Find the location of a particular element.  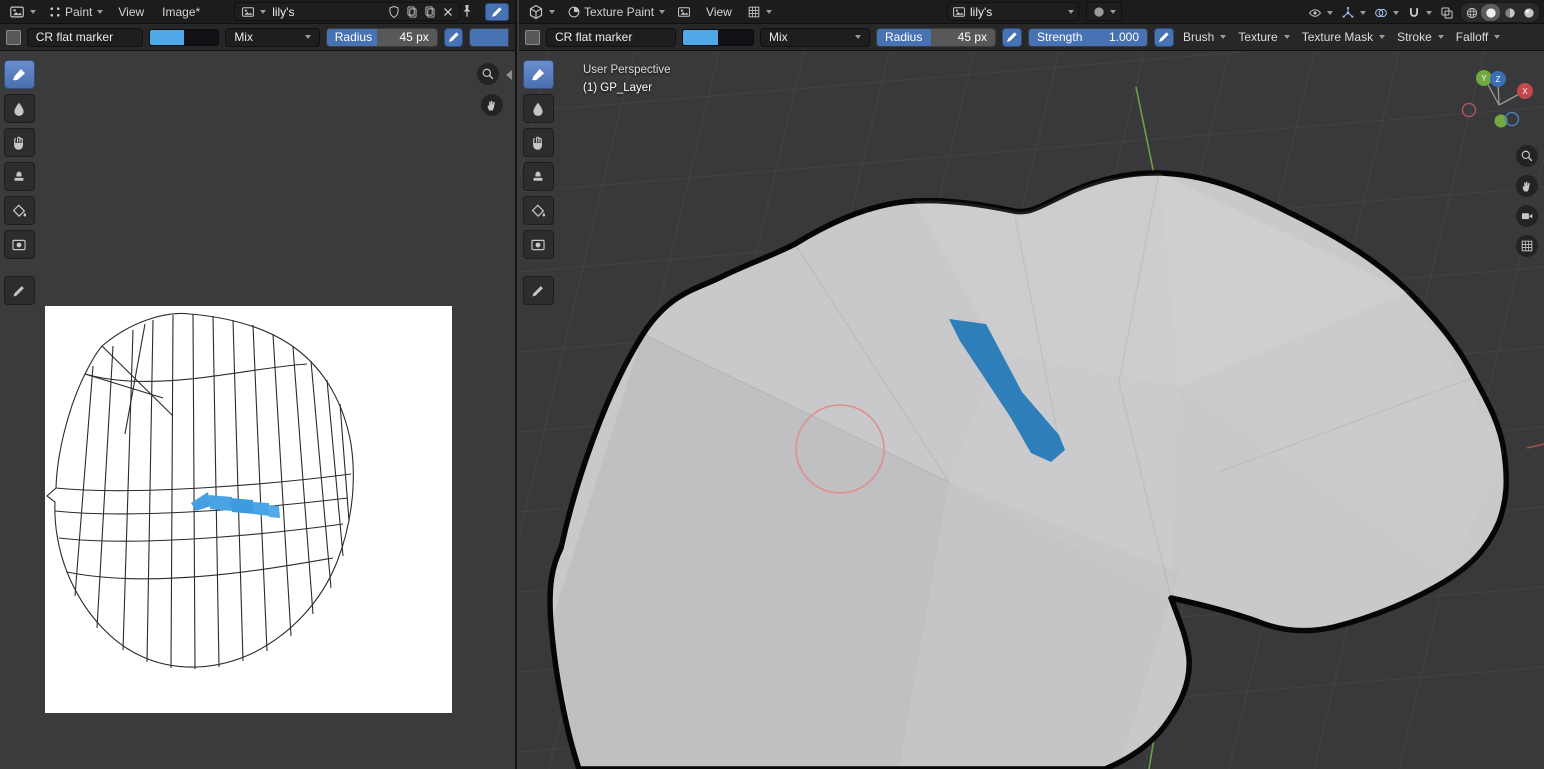

clone-stamp-icon is located at coordinates (538, 177).